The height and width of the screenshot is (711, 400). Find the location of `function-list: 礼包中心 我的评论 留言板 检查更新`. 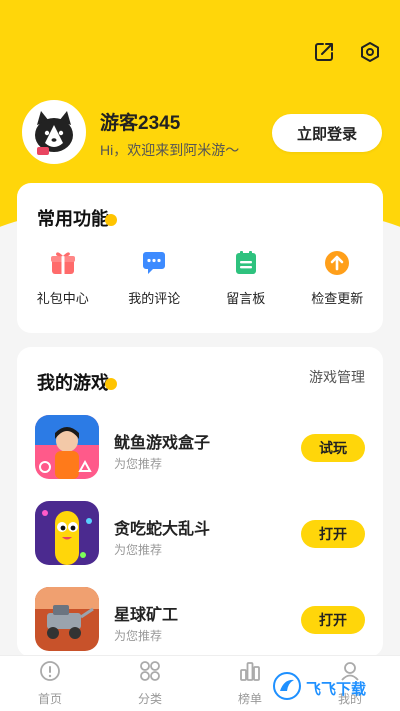

function-list: 礼包中心 我的评论 留言板 检查更新 is located at coordinates (200, 277).